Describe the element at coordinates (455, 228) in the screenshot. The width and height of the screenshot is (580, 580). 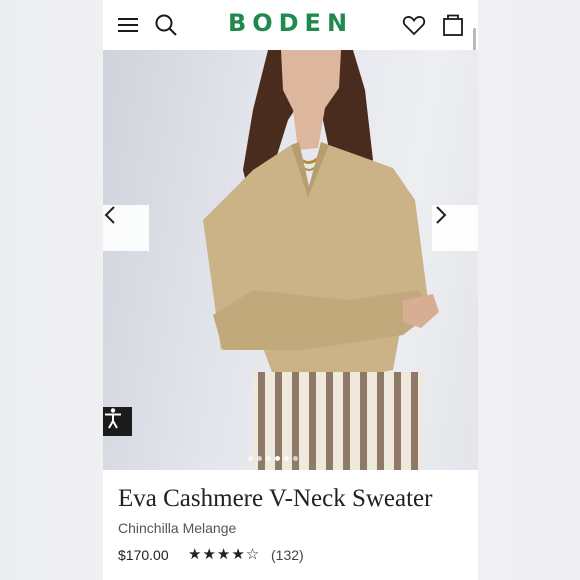
I see `gallery-next-button` at that location.